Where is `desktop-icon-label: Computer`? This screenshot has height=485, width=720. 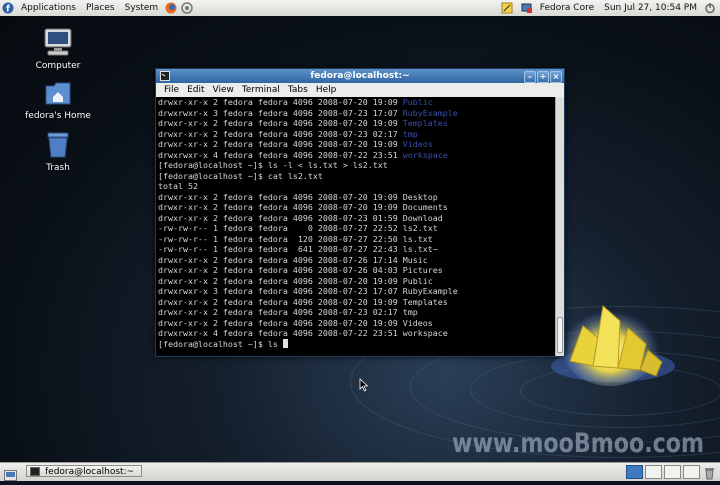 desktop-icon-label: Computer is located at coordinates (58, 66).